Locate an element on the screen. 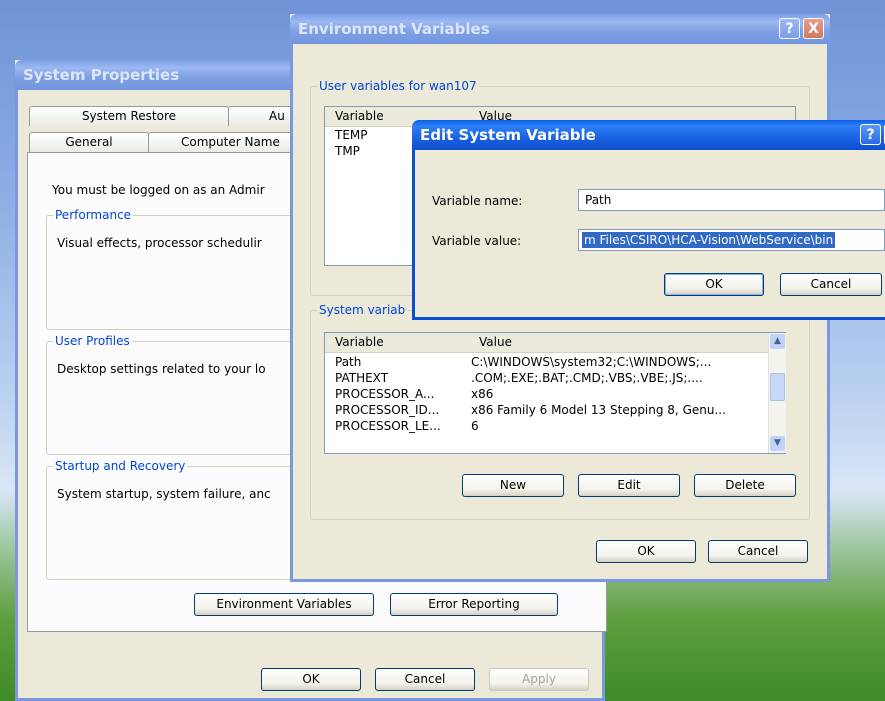 The width and height of the screenshot is (885, 701). user-profiles-text: Desktop settings related to your lo is located at coordinates (161, 369).